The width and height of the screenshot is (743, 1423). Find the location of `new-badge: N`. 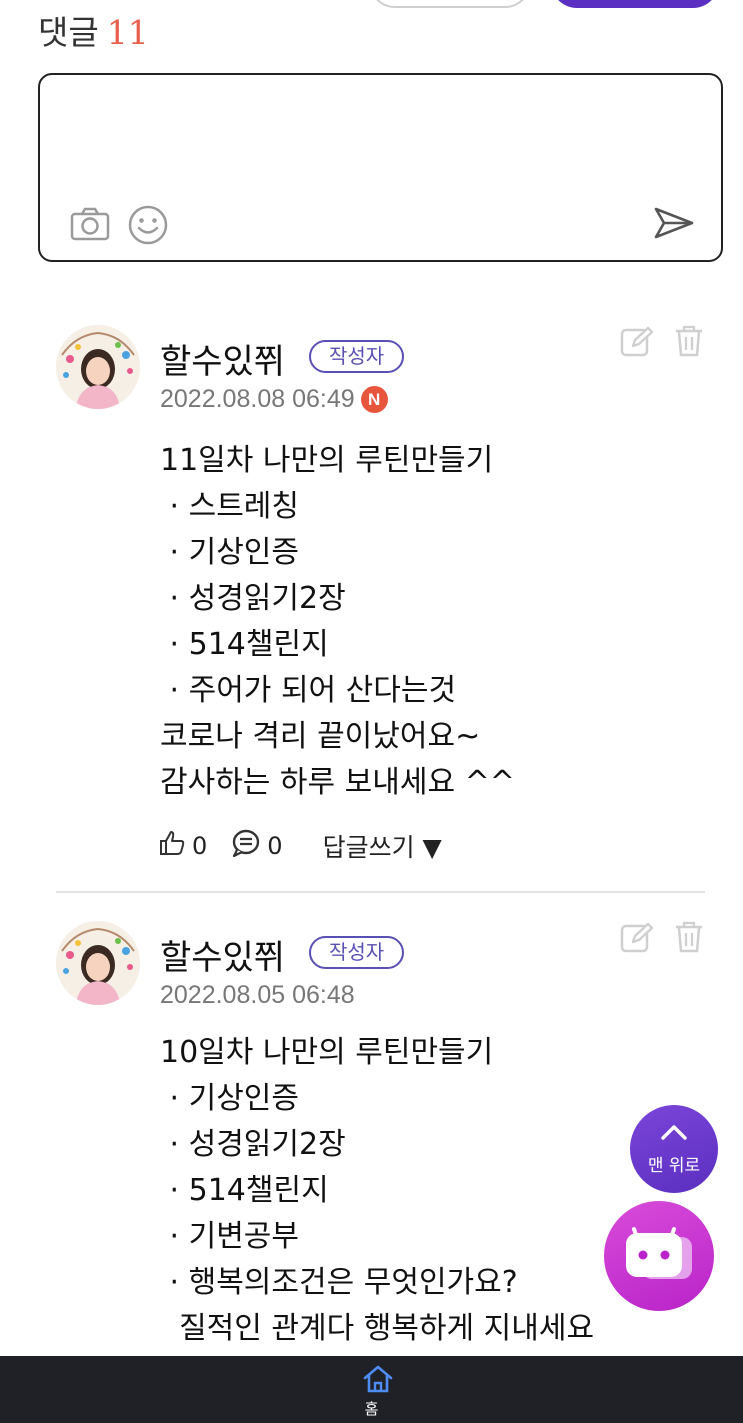

new-badge: N is located at coordinates (374, 399).